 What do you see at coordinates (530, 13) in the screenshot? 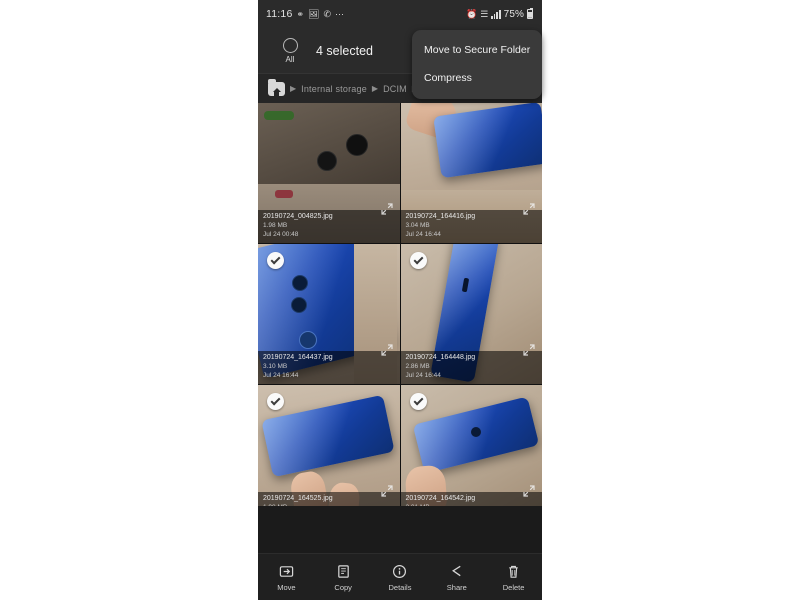
I see `battery-icon` at bounding box center [530, 13].